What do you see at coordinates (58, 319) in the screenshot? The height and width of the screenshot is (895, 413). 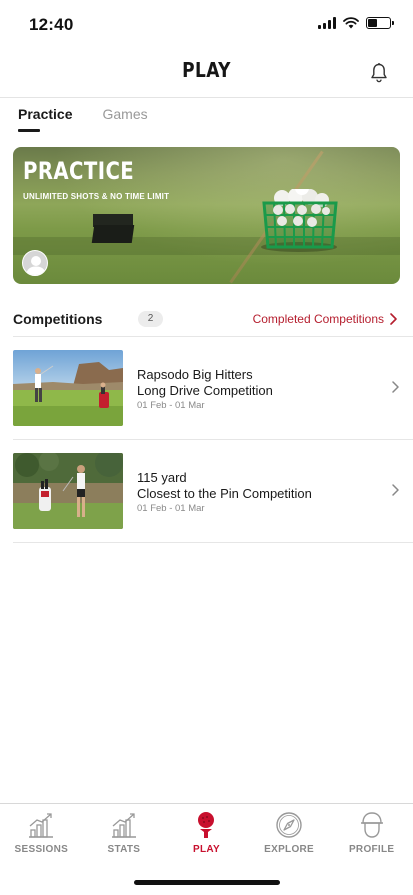 I see `competitions-title: Competitions` at bounding box center [58, 319].